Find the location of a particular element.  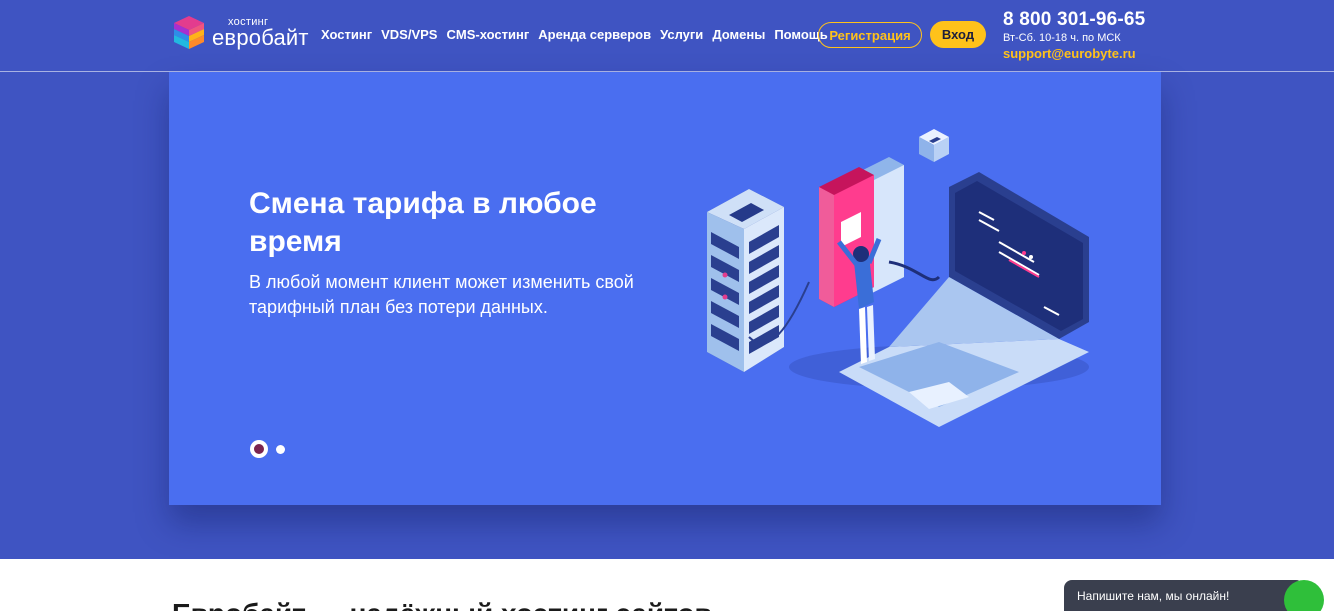

nav-item-services: Услуги is located at coordinates (681, 34).